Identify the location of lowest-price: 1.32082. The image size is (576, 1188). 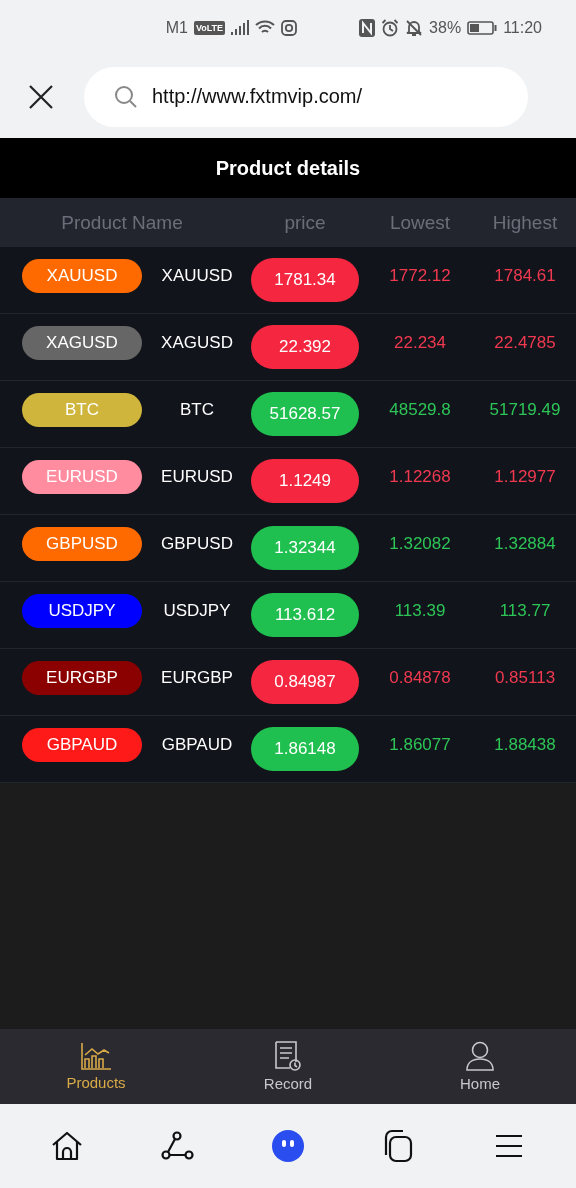
(420, 544).